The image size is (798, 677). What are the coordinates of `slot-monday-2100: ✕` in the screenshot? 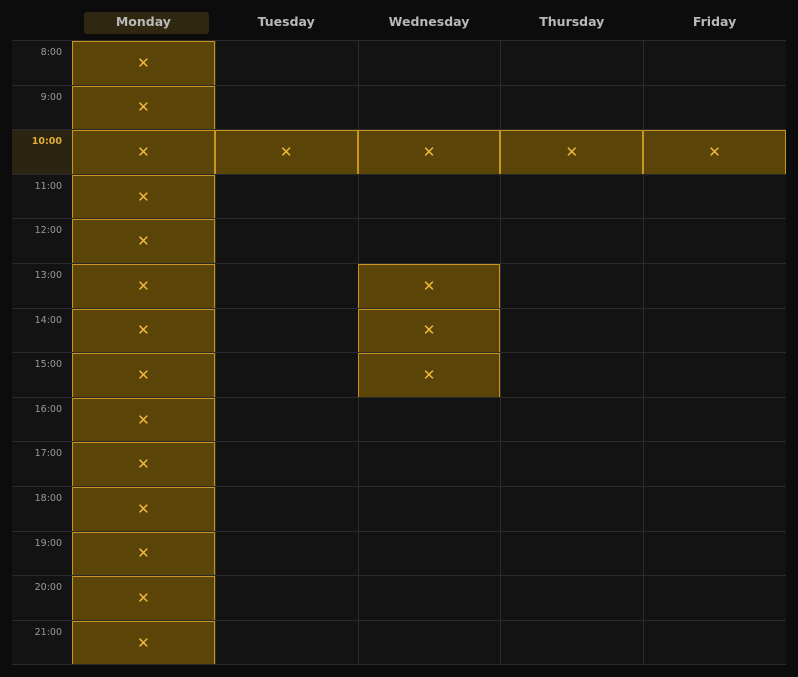 It's located at (143, 643).